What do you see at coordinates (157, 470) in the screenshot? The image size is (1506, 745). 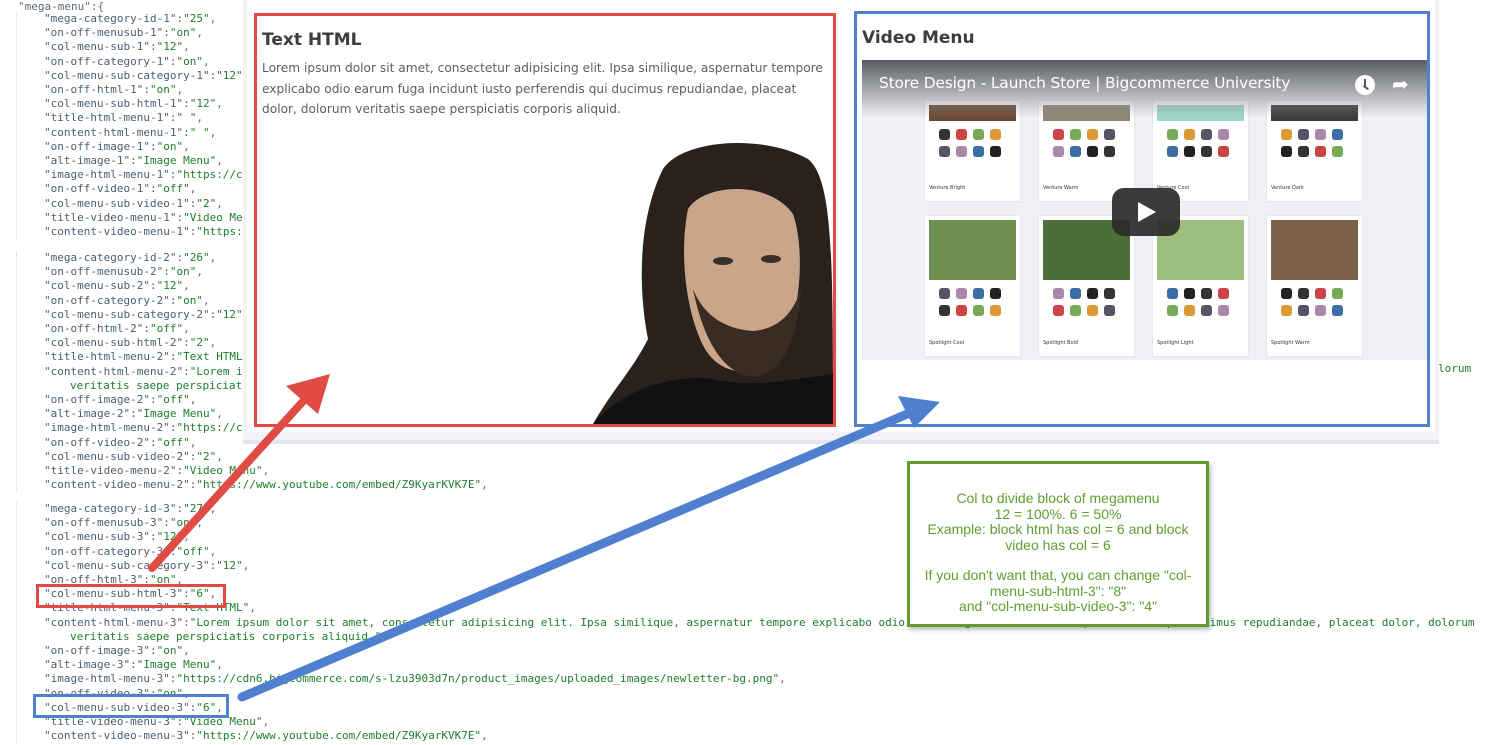 I see `code-line-title-video-menu-2: "title-video-menu-2":"Video Menu",` at bounding box center [157, 470].